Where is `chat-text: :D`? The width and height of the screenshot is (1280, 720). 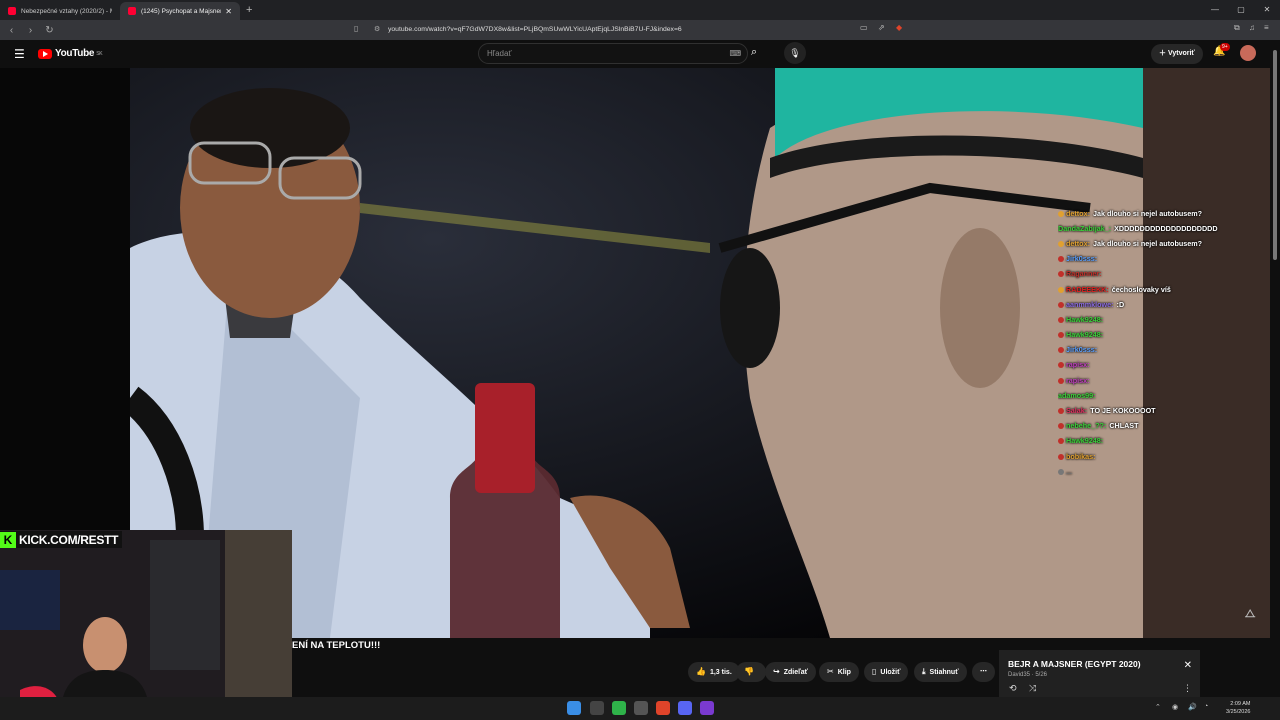
chat-text: :D is located at coordinates (1120, 304).